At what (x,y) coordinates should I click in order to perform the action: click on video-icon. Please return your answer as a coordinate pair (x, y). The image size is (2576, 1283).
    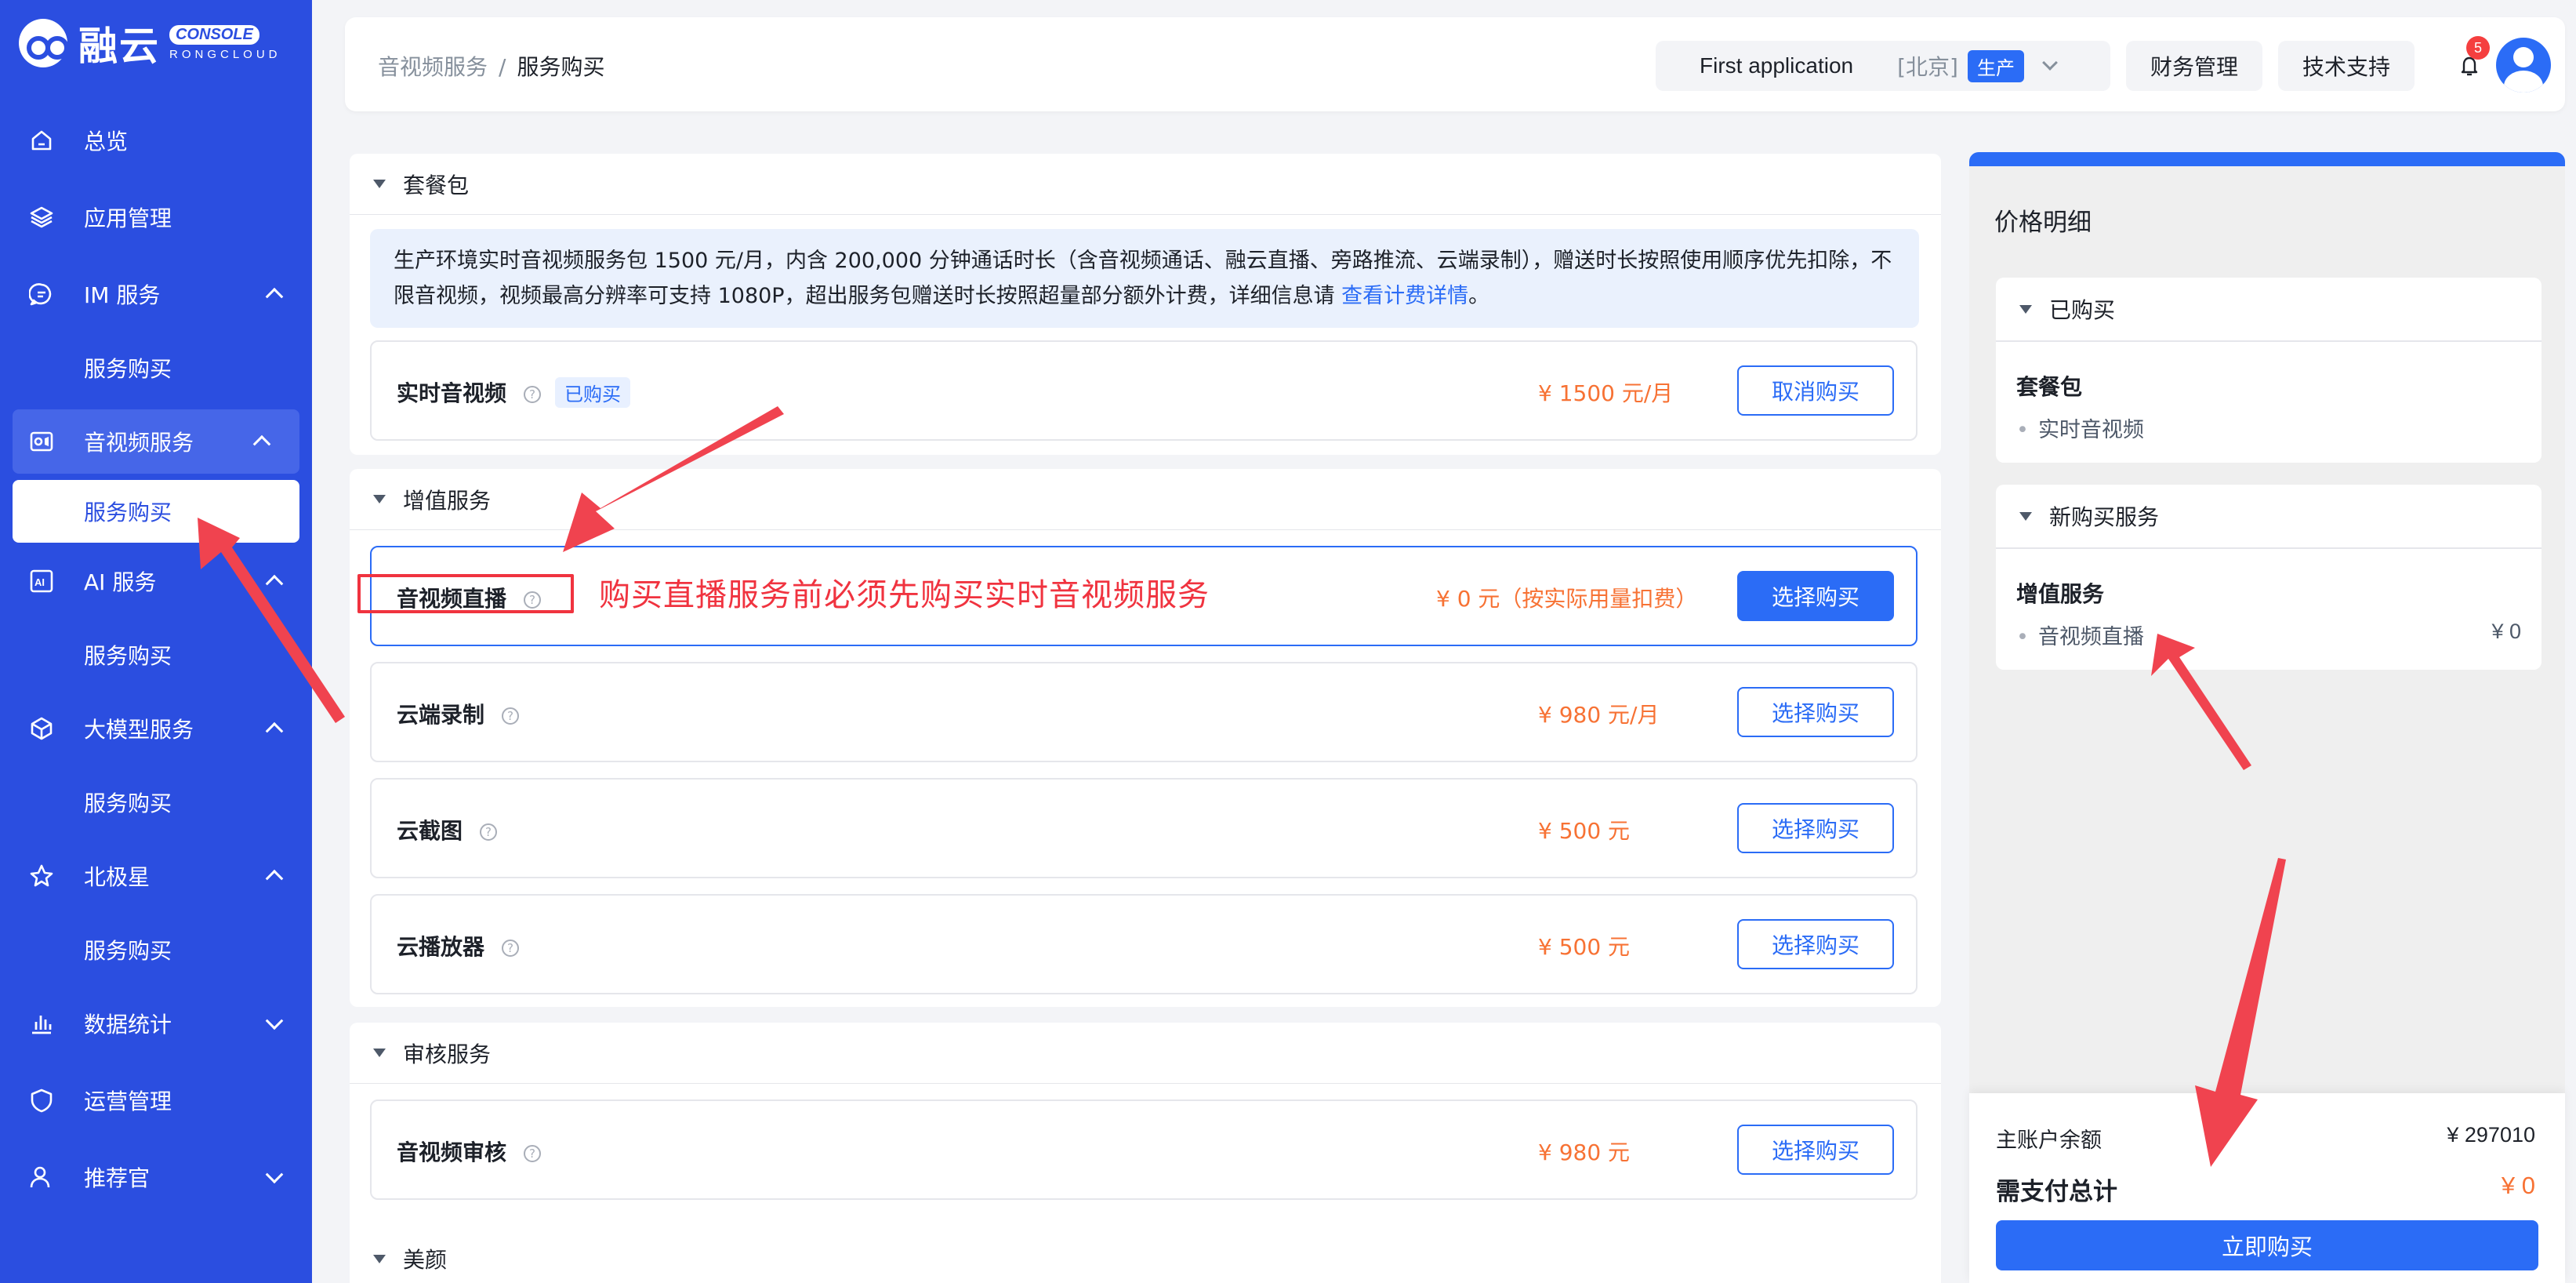
    Looking at the image, I should click on (42, 442).